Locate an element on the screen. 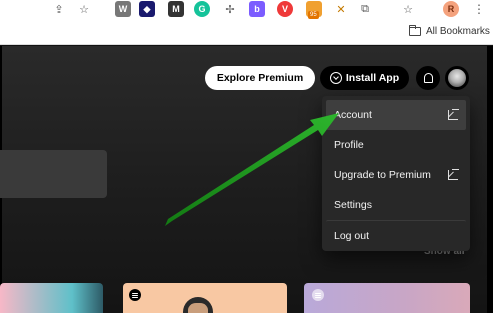  grammarly-icon: G is located at coordinates (202, 9).